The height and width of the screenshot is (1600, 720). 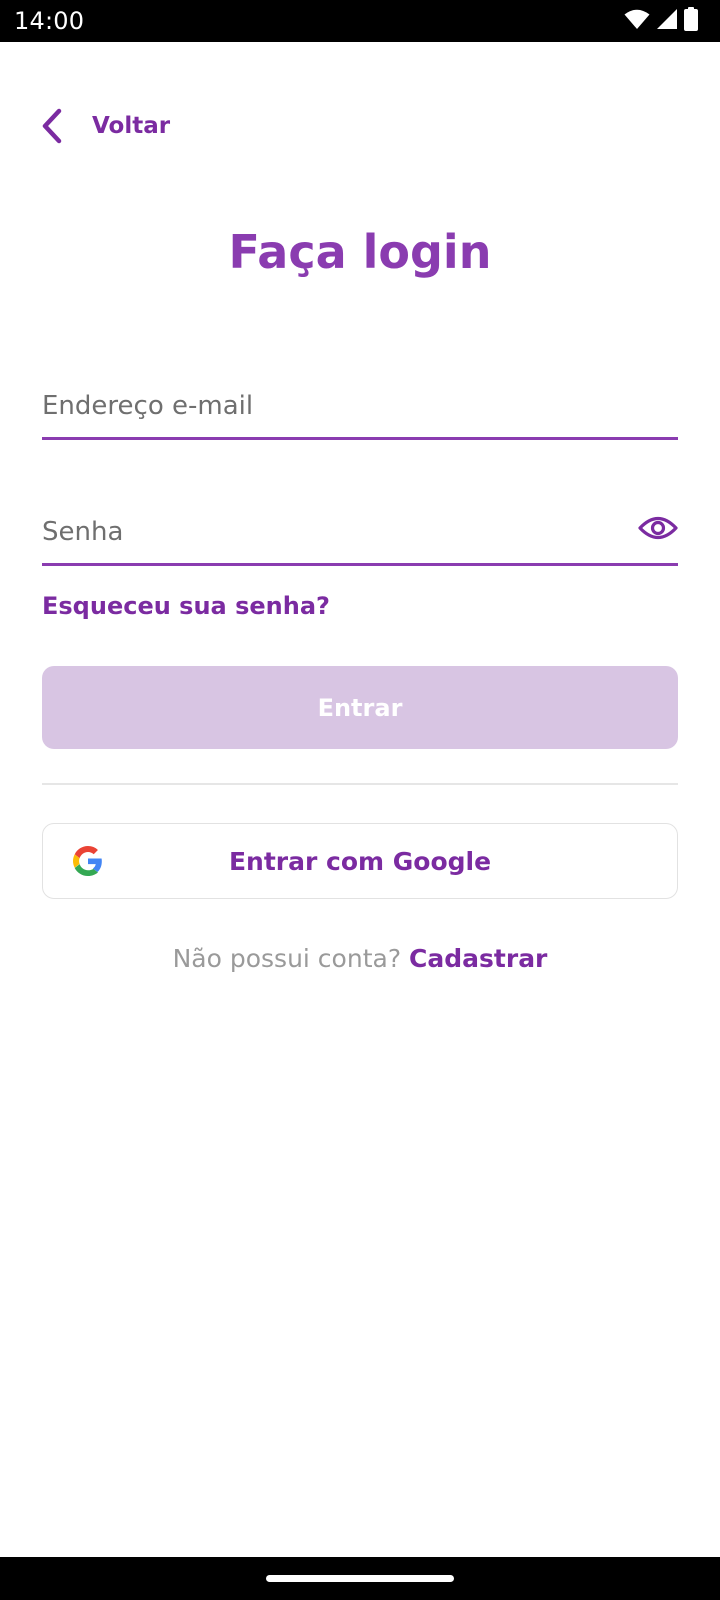 What do you see at coordinates (186, 606) in the screenshot?
I see `forgot-password-link: Esqueceu sua senha?` at bounding box center [186, 606].